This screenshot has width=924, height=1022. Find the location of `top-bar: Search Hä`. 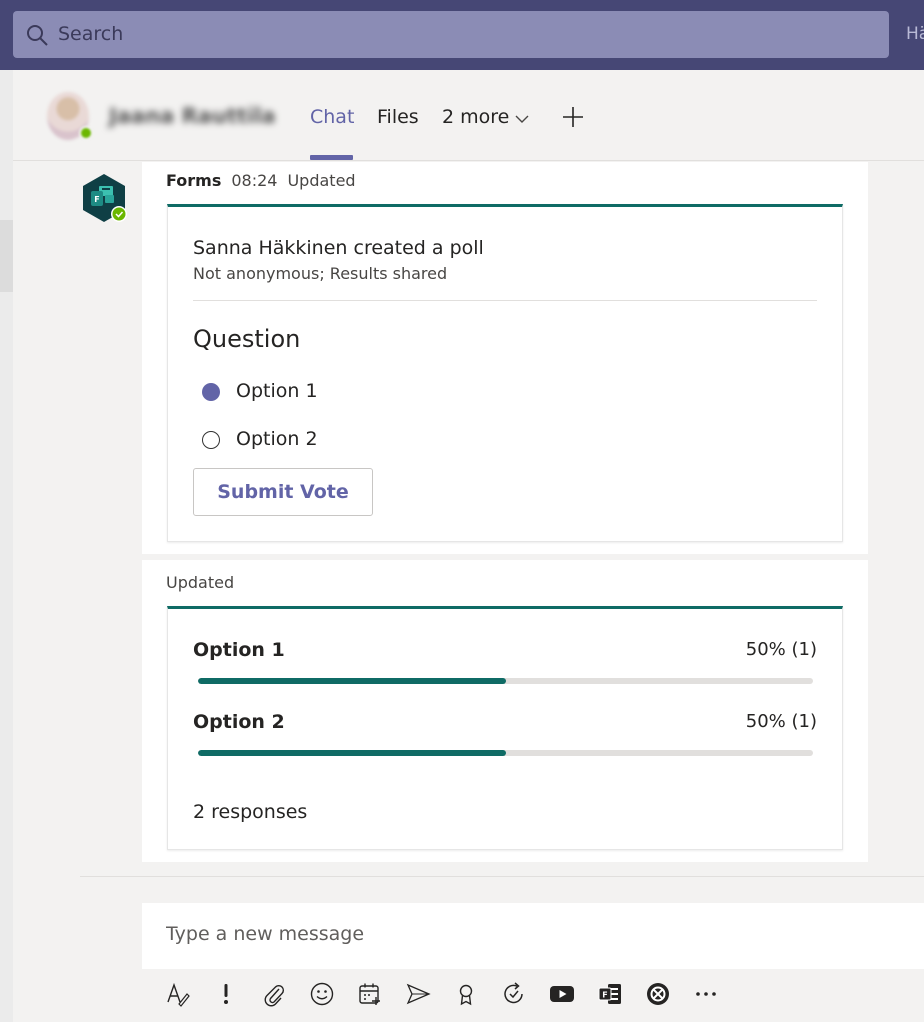

top-bar: Search Hä is located at coordinates (462, 35).